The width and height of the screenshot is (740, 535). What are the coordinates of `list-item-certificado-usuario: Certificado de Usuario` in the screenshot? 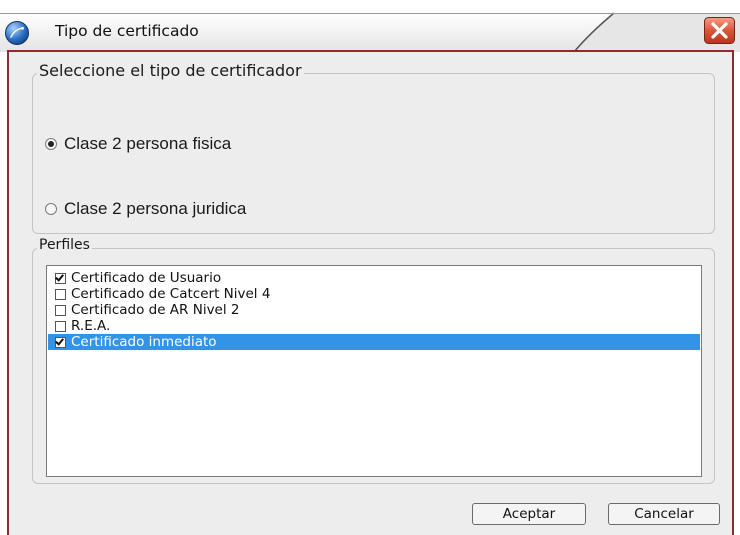 It's located at (198, 278).